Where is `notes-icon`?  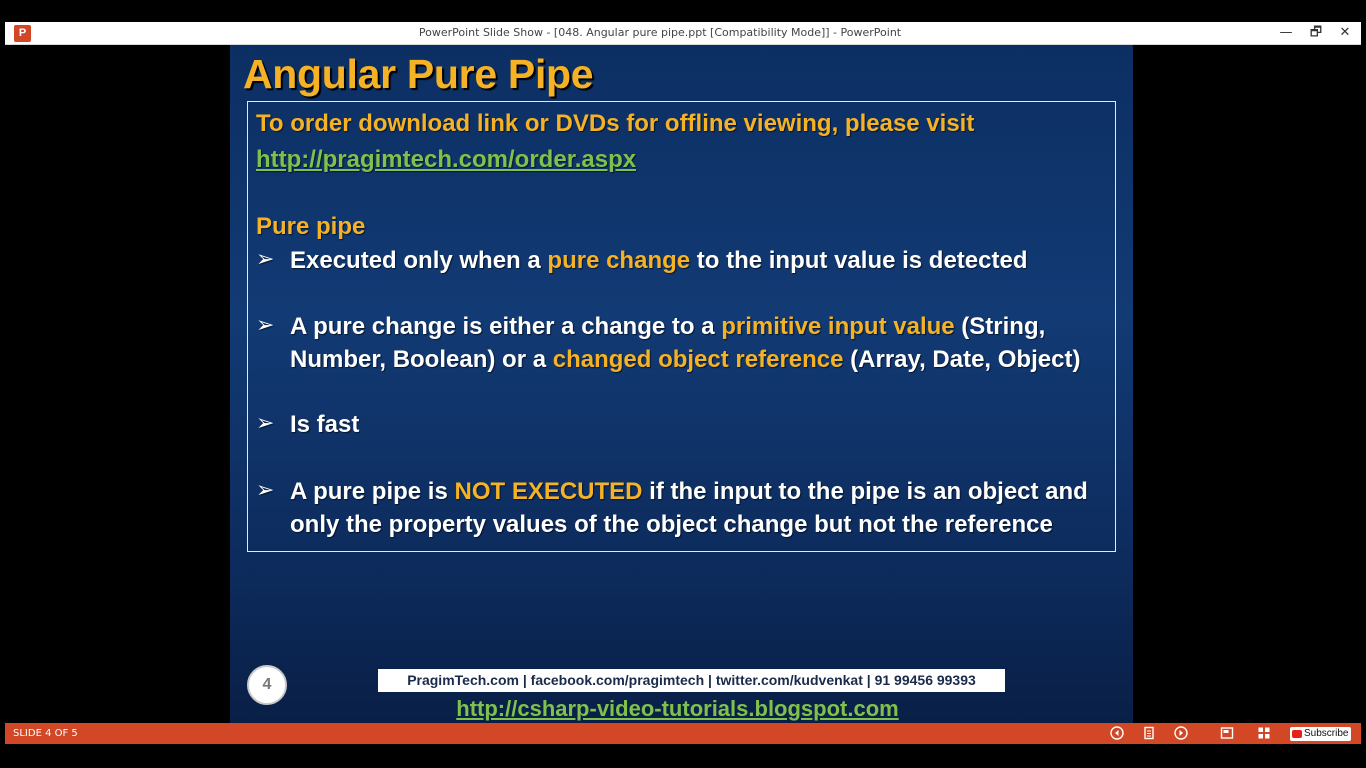 notes-icon is located at coordinates (1149, 733).